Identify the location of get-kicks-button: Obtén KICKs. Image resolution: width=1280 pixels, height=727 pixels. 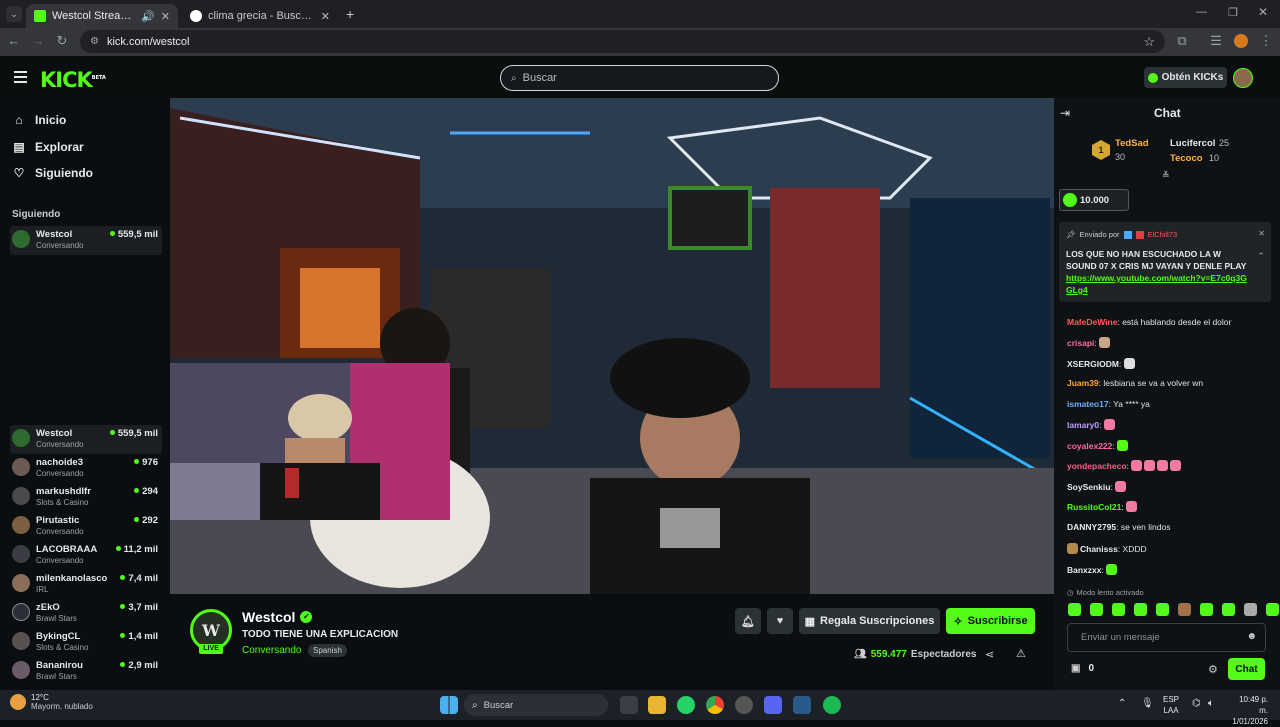
(1185, 77).